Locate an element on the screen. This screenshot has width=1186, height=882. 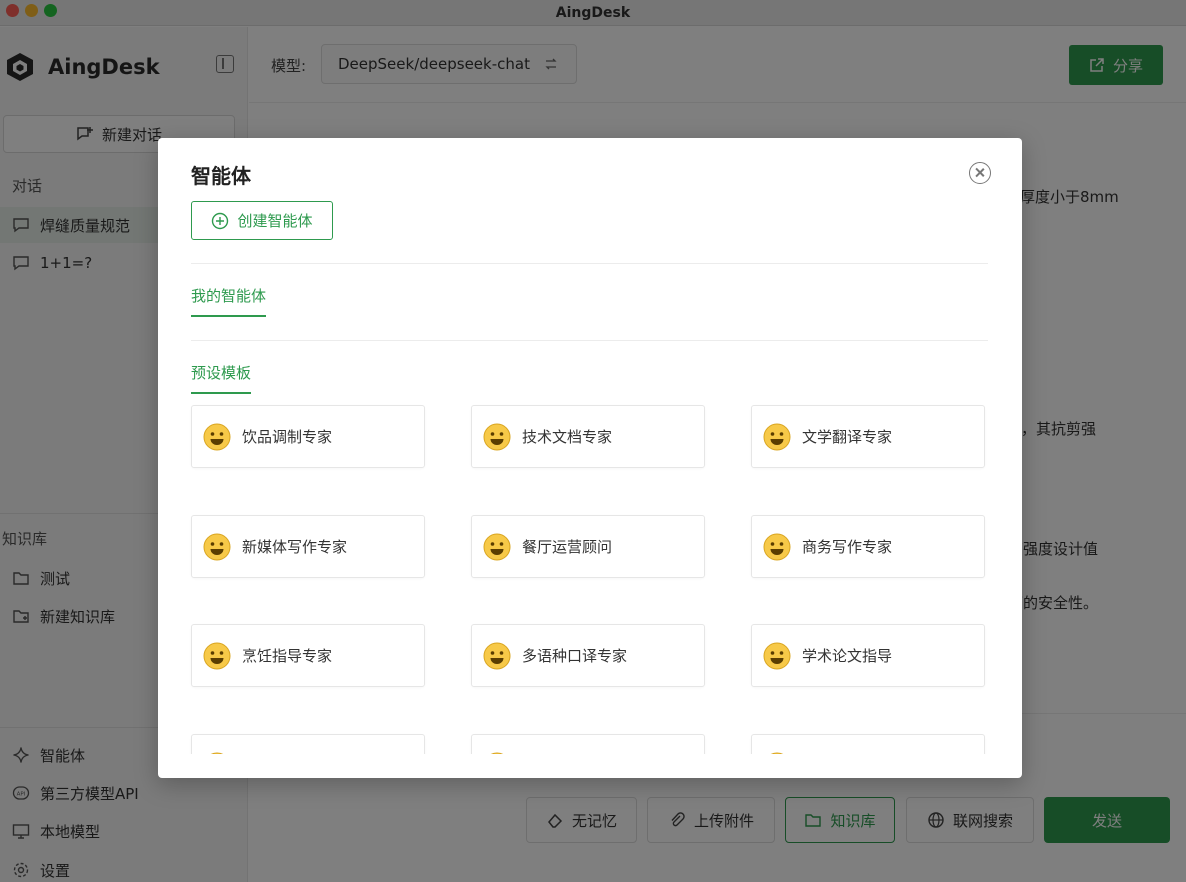
agent-card-label: 烹饪指导专家 is located at coordinates (287, 656).